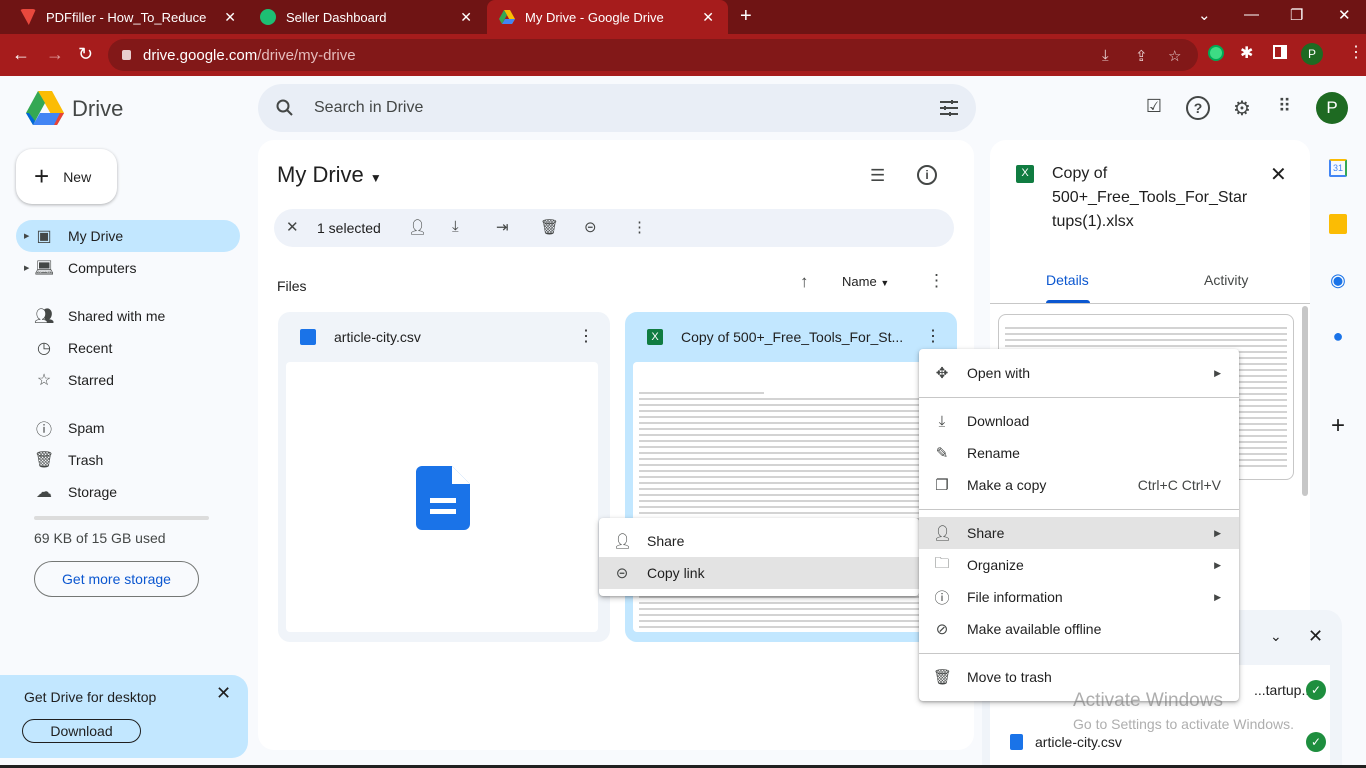  I want to click on browser-tab-pdffiller: PDFfiller - How_To_Reduce_the_( ✕, so click(130, 17).